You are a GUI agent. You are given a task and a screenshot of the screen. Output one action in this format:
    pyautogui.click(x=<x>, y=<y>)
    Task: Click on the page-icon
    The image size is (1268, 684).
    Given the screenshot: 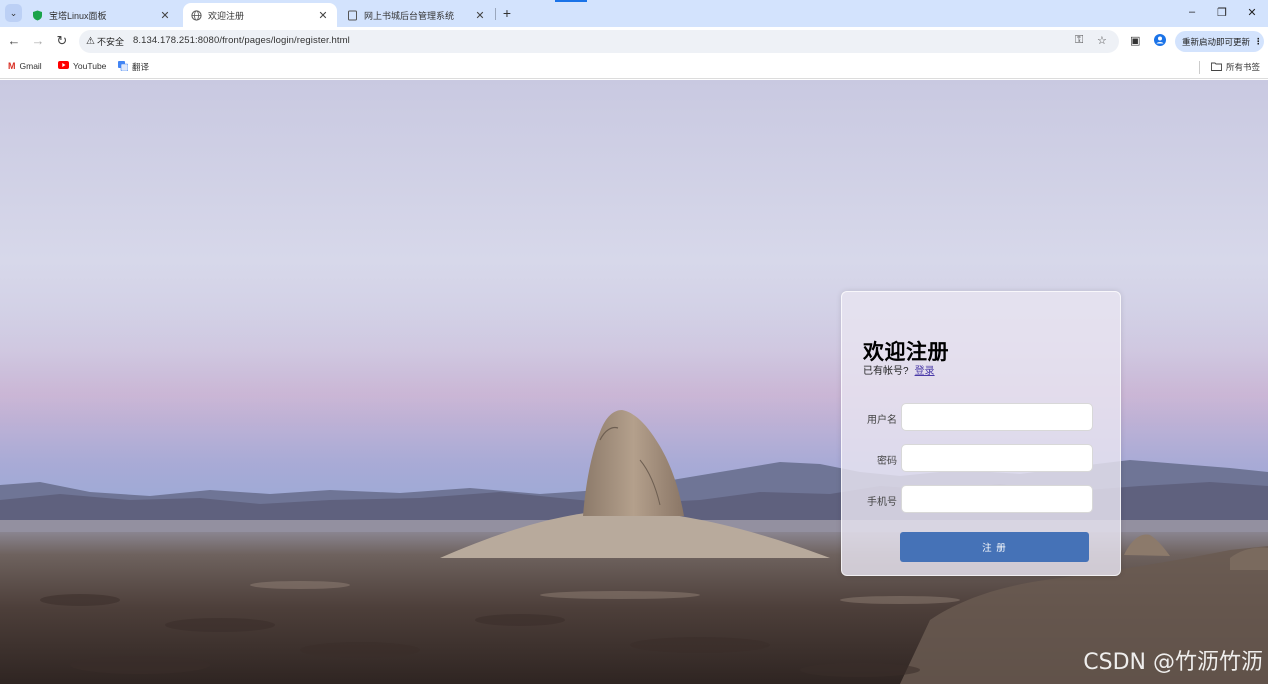 What is the action you would take?
    pyautogui.click(x=352, y=15)
    